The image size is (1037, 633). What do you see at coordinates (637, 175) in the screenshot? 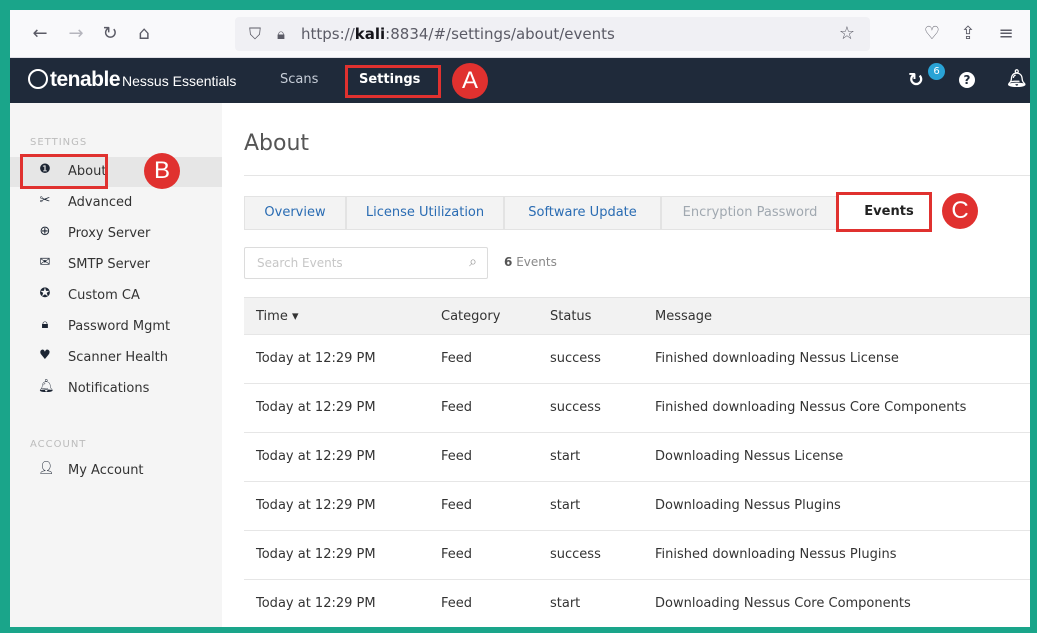
I see `divider` at bounding box center [637, 175].